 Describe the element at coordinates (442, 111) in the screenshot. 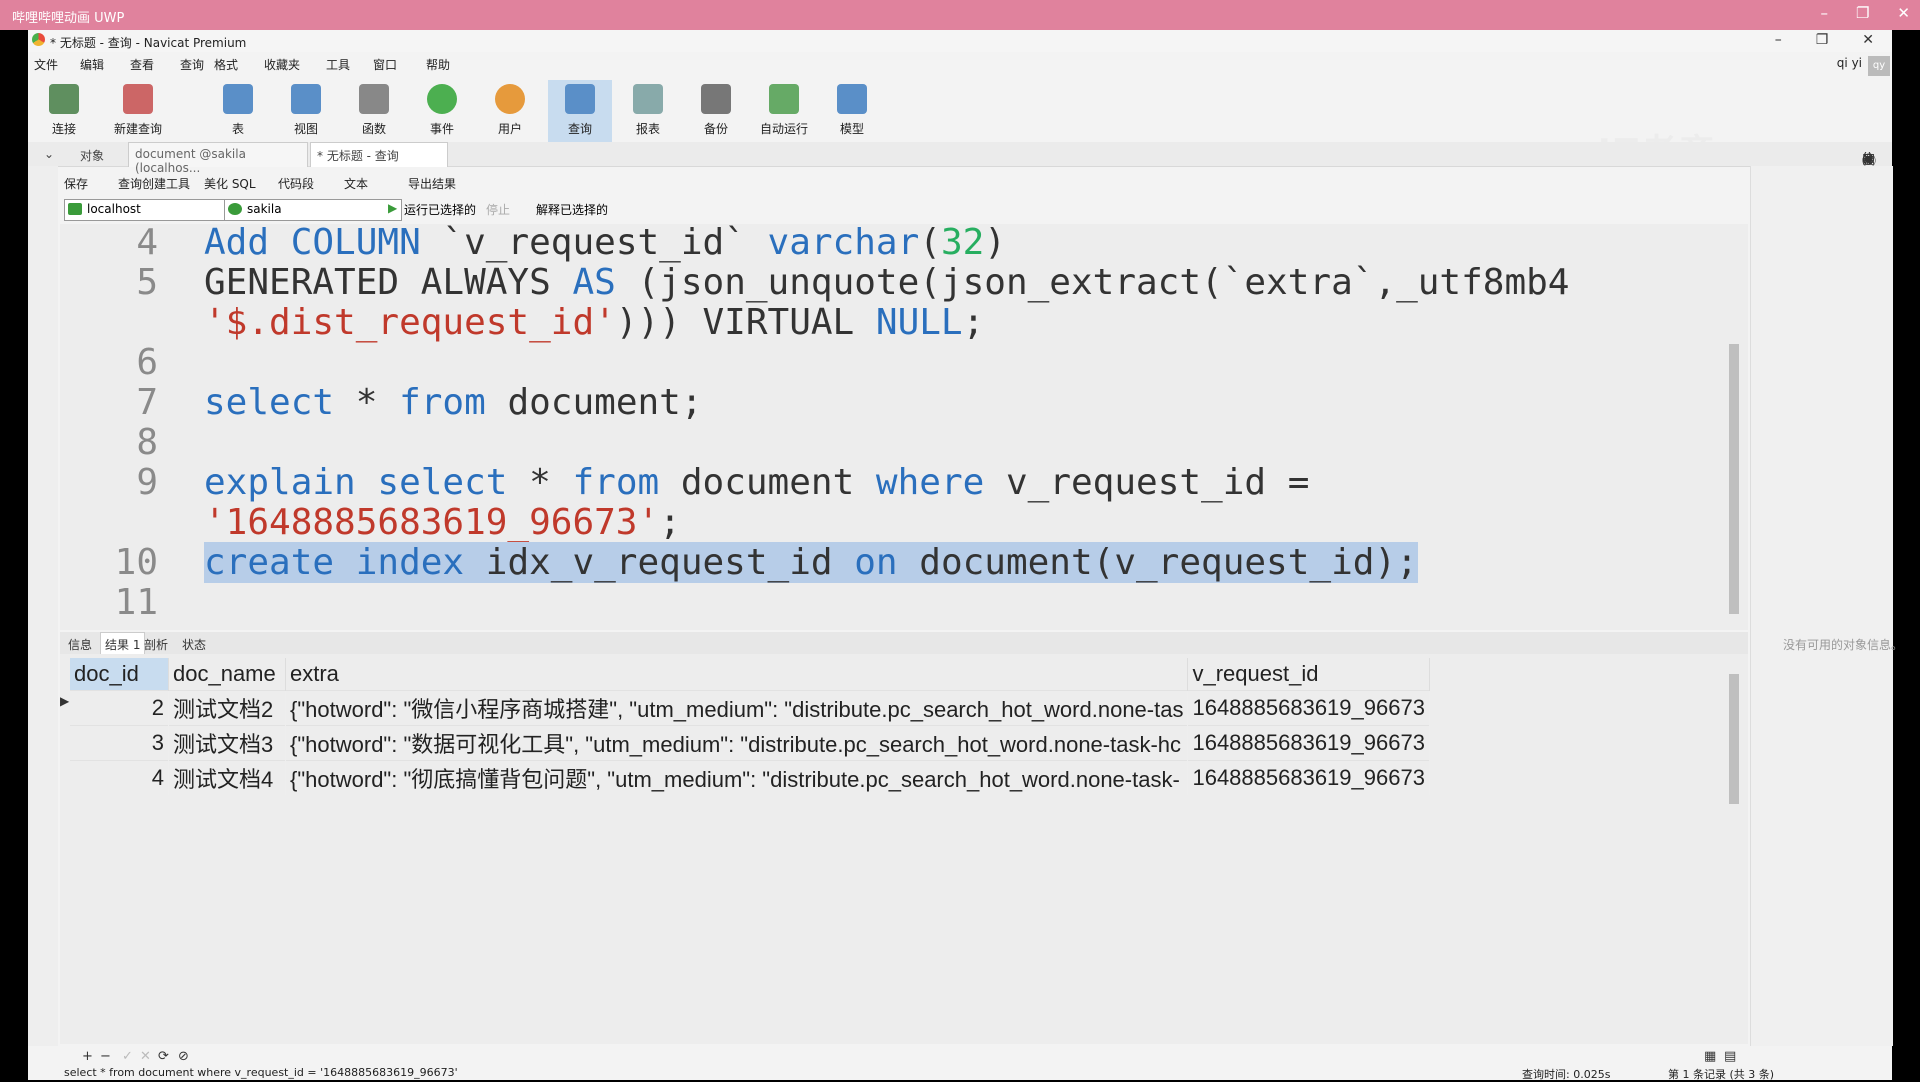

I see `event-button: 事件` at that location.